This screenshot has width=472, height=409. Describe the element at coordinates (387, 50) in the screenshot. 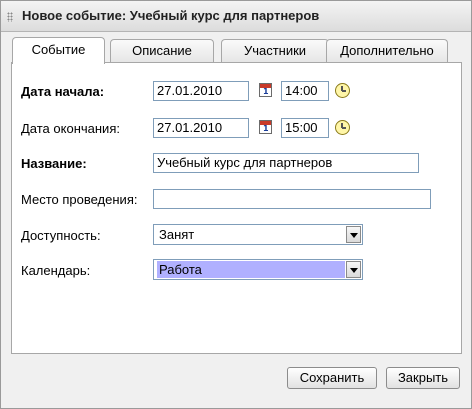

I see `tab-additional: Дополнительно` at that location.